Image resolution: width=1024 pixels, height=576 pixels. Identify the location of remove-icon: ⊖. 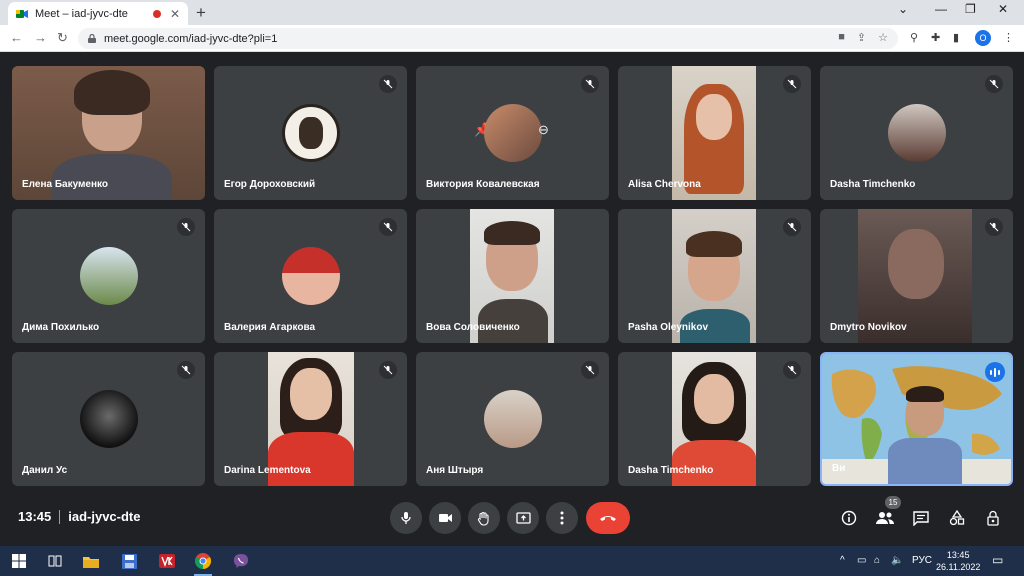
(543, 130).